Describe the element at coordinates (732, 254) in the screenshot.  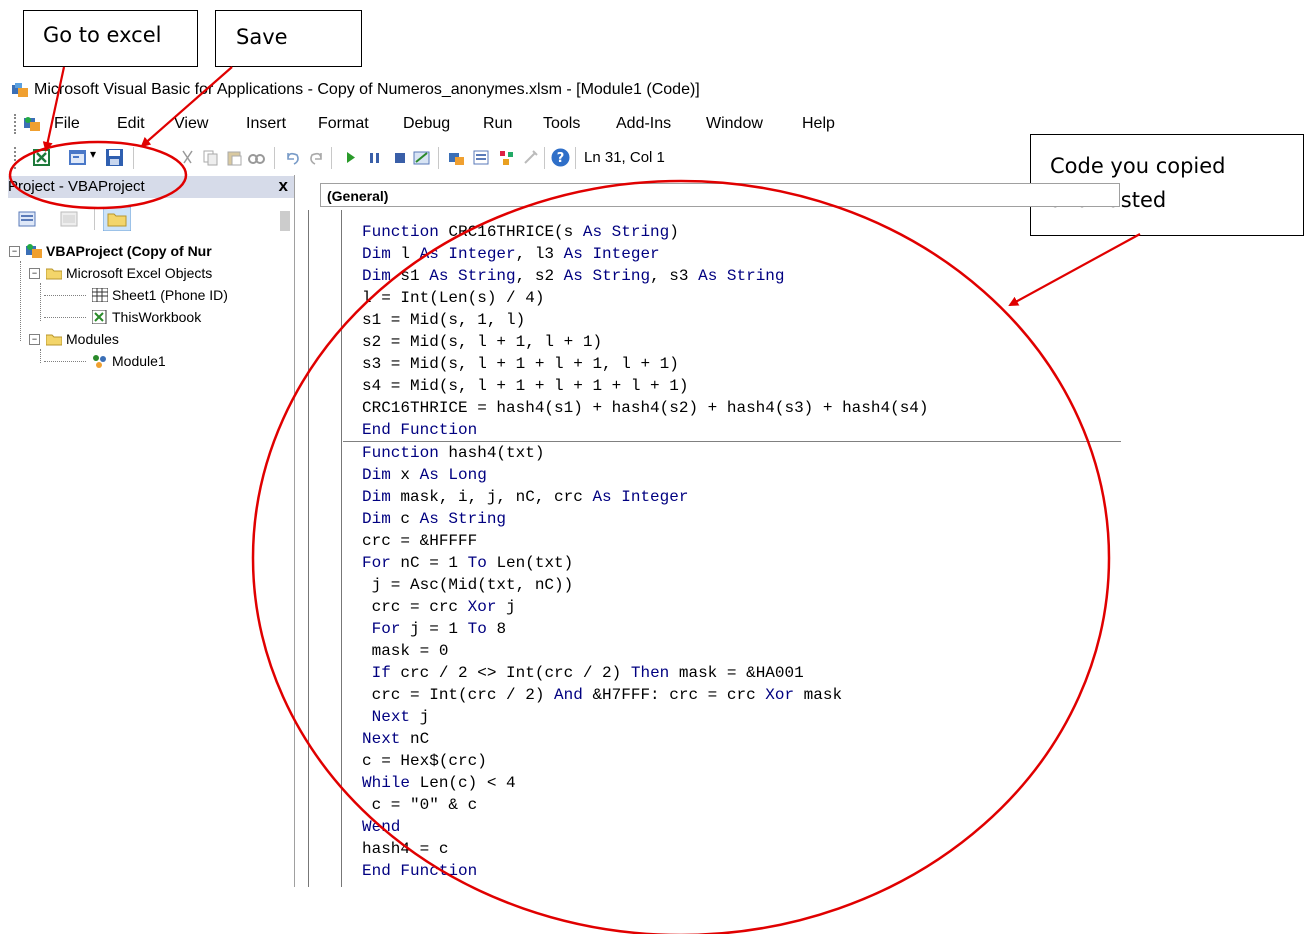
I see `code-line: Dim l As Integer, l3 As Integer` at that location.